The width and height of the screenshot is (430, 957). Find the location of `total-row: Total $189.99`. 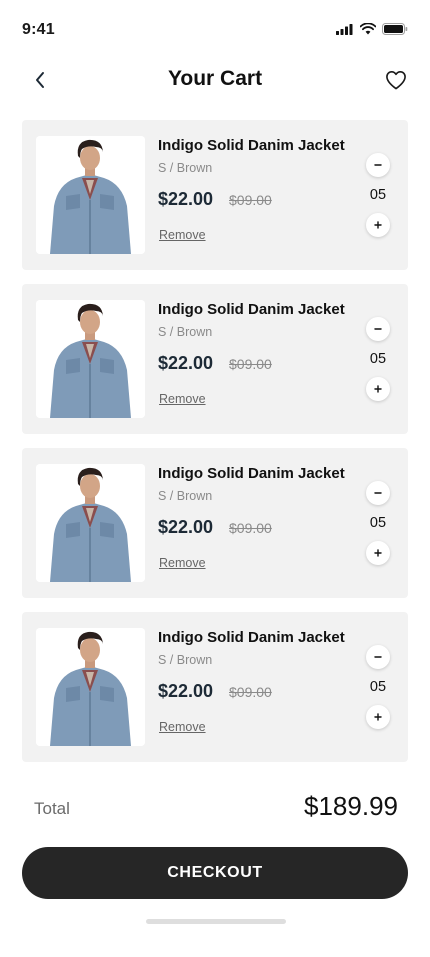

total-row: Total $189.99 is located at coordinates (215, 808).